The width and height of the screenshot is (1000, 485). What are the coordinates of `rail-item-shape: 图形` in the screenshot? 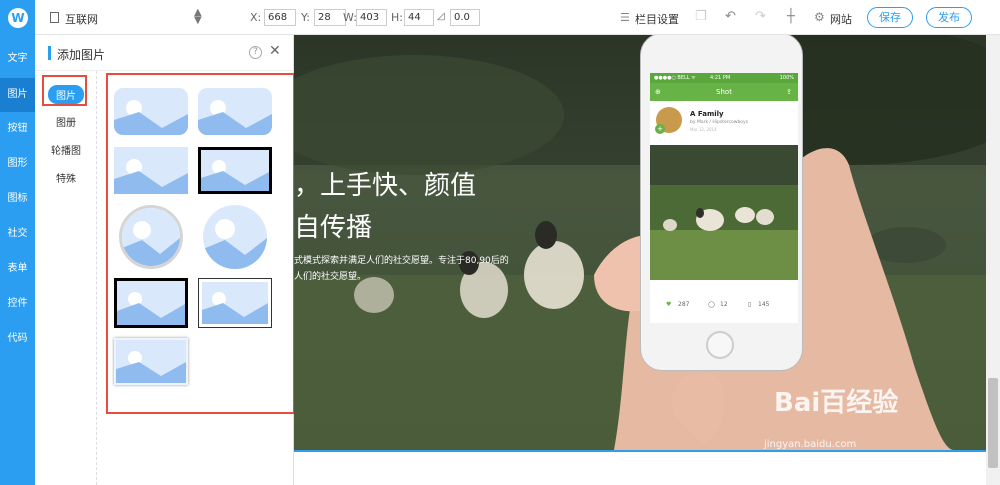 It's located at (17, 164).